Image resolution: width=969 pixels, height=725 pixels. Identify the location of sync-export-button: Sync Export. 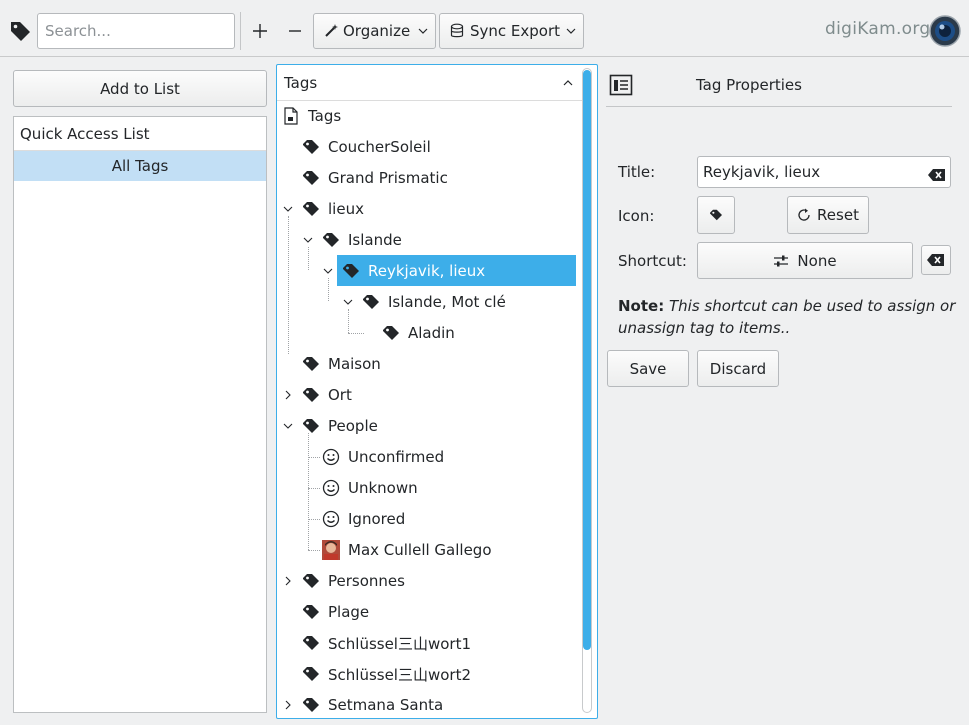
(511, 31).